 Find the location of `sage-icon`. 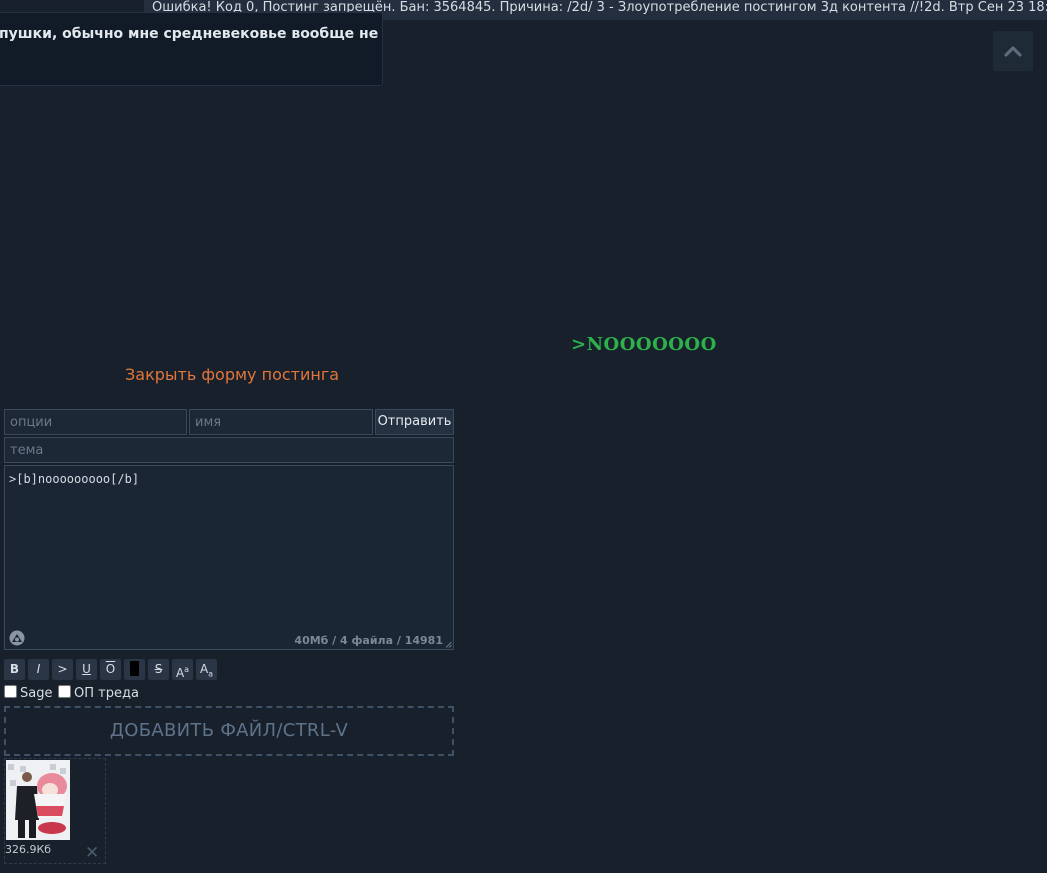

sage-icon is located at coordinates (17, 638).